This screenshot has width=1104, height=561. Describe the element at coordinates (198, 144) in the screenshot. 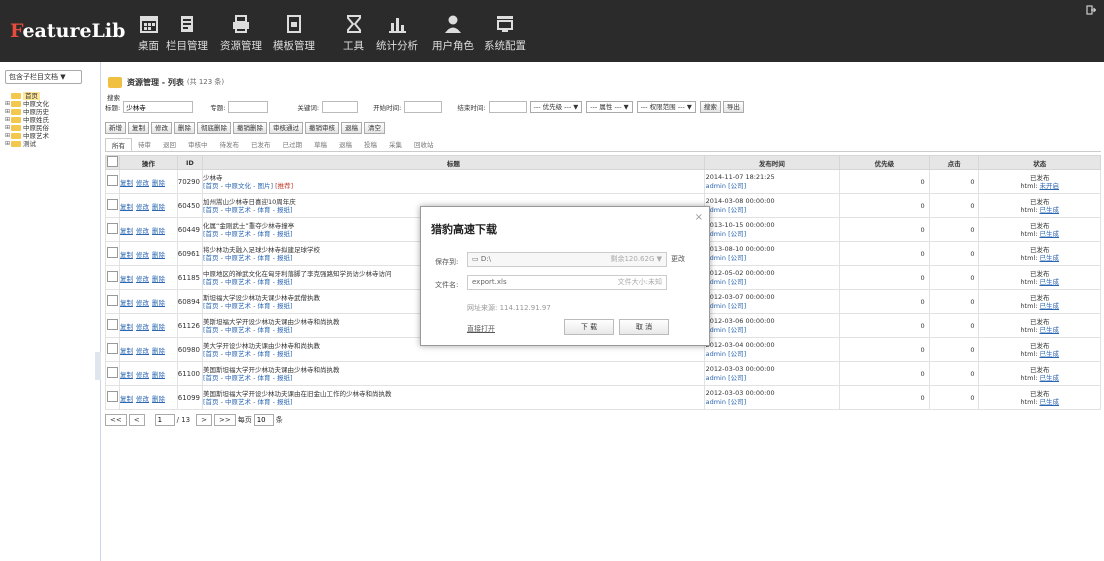

I see `status-tab: 审核中` at that location.